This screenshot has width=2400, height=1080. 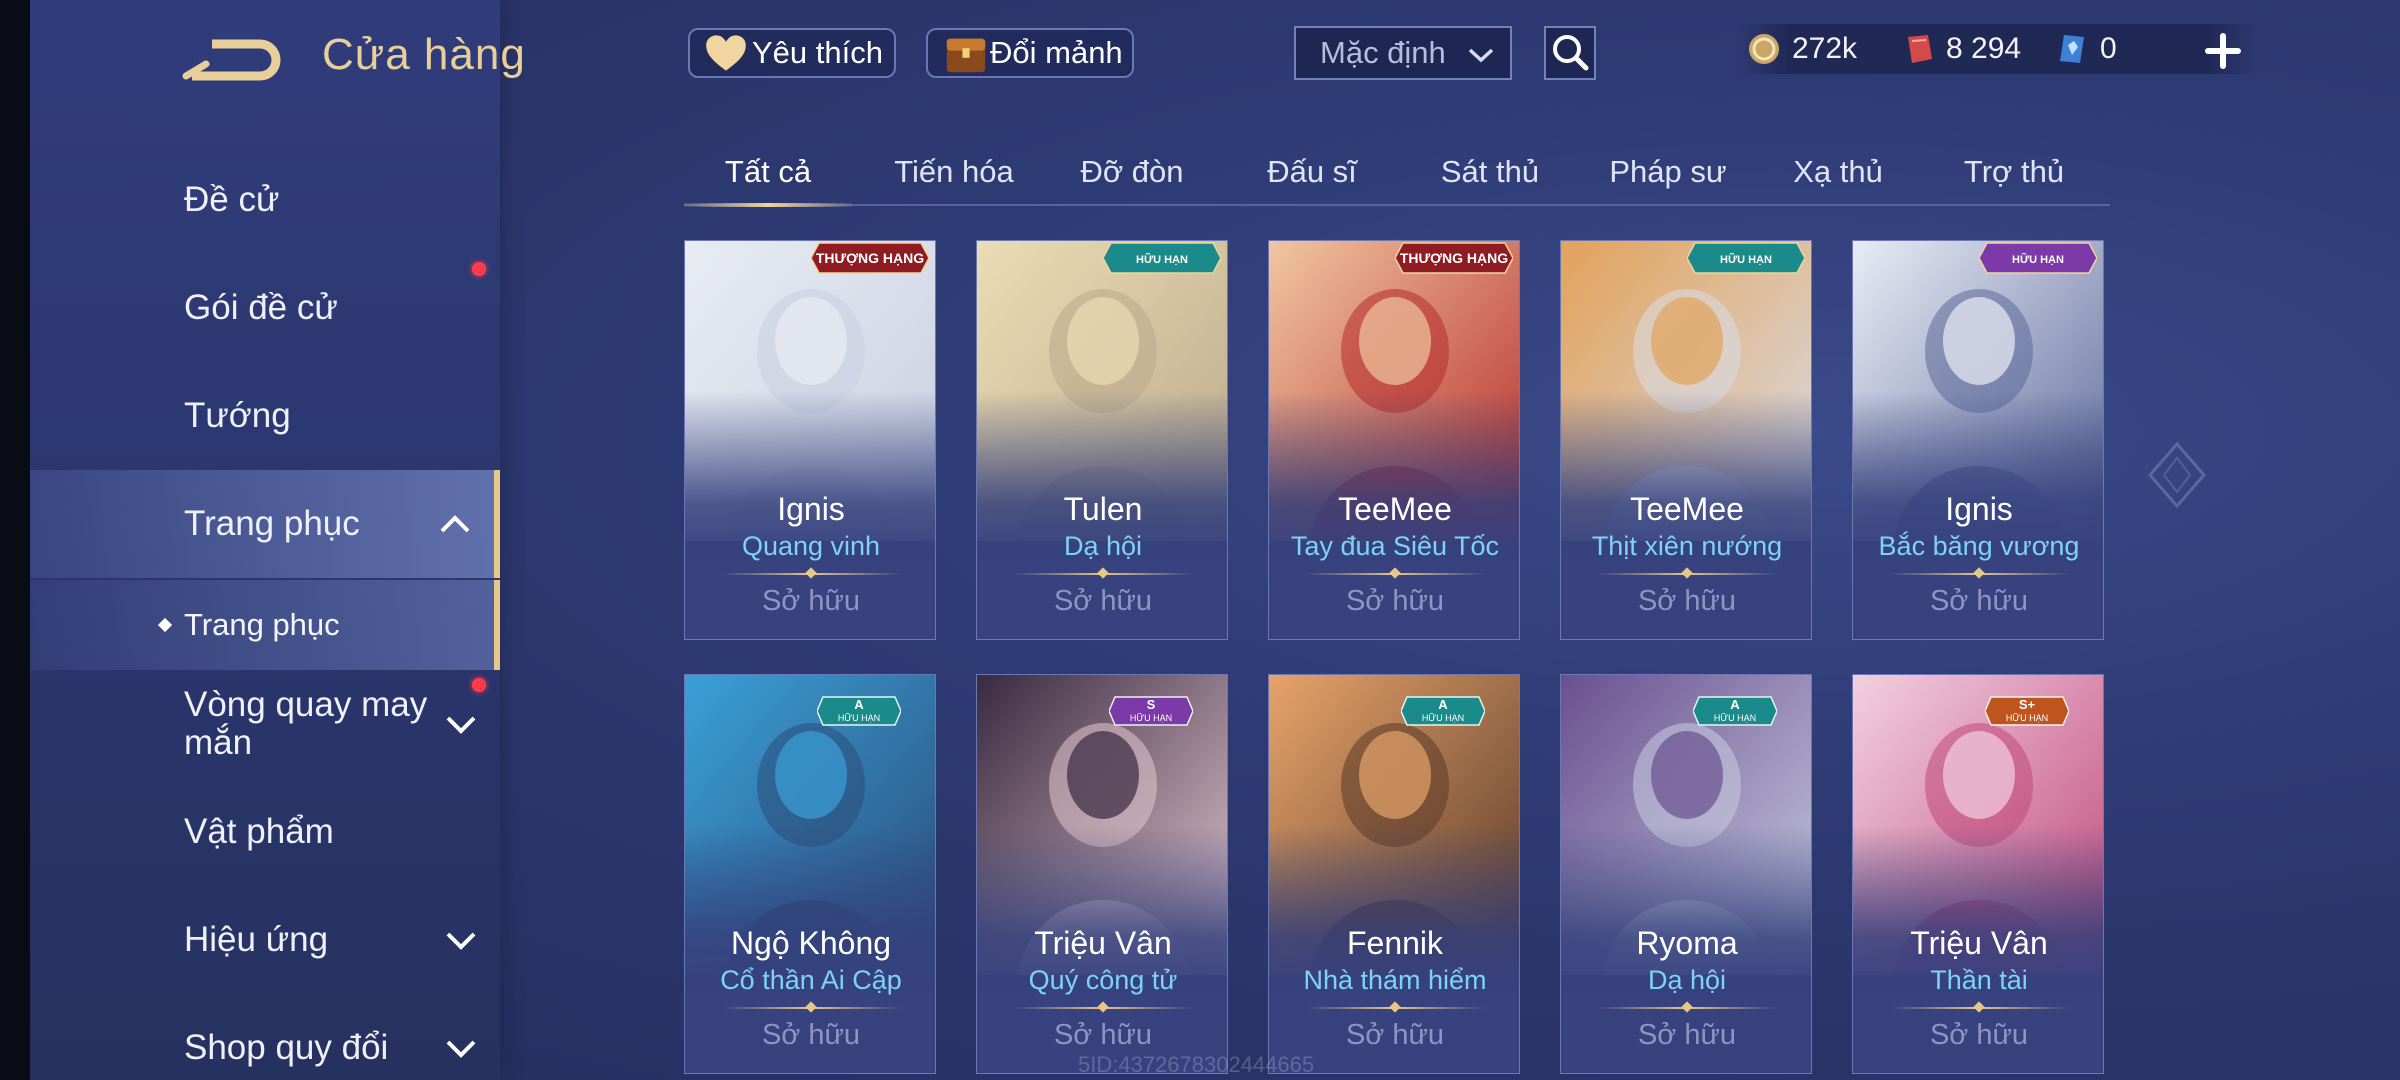 I want to click on gold-amount: 272k, so click(x=1825, y=48).